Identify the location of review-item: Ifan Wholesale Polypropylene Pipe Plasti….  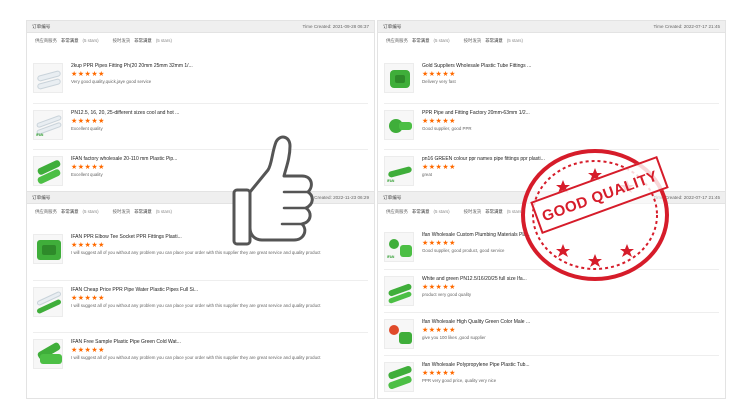
(551, 373).